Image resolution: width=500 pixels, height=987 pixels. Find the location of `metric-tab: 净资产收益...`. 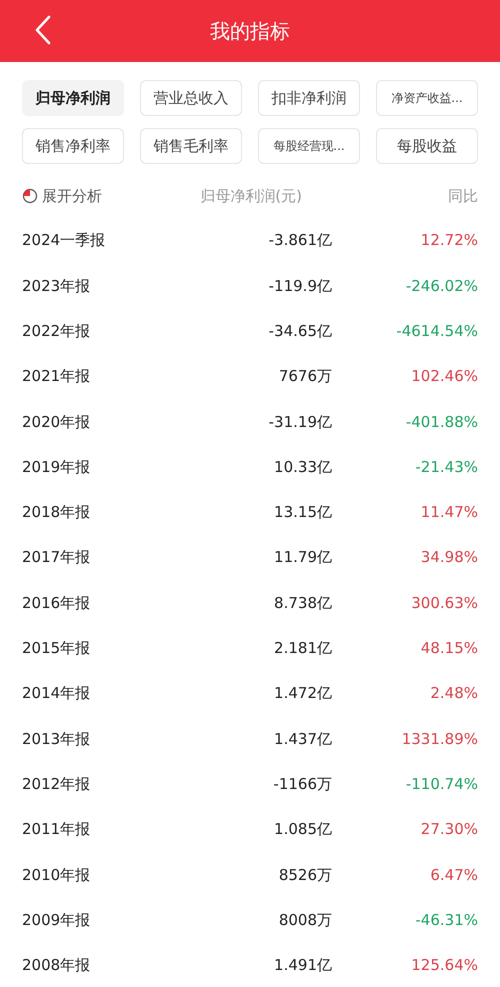

metric-tab: 净资产收益... is located at coordinates (427, 98).